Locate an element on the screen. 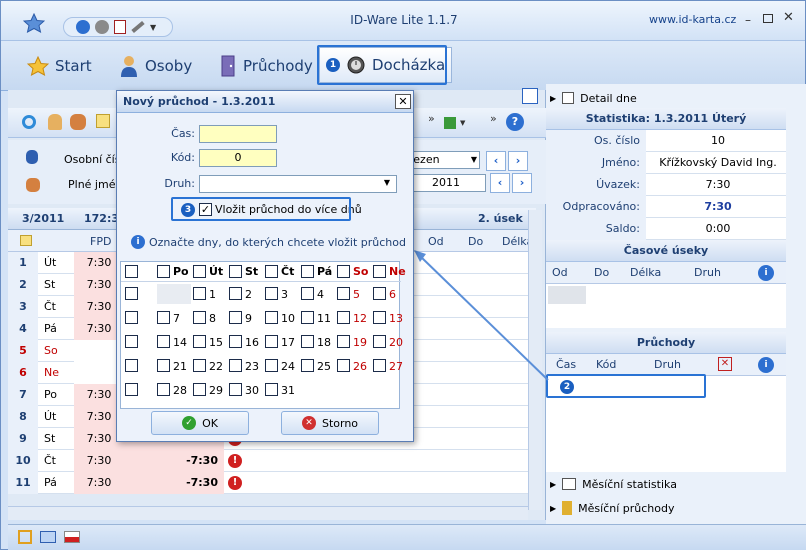 The width and height of the screenshot is (812, 556). day-number: 24 is located at coordinates (288, 366).